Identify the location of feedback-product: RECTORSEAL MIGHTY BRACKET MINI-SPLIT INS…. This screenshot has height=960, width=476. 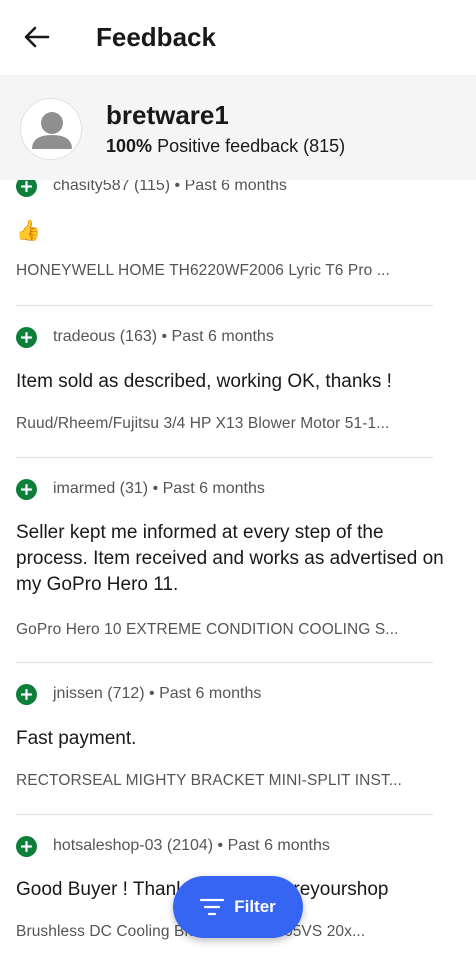
(209, 781).